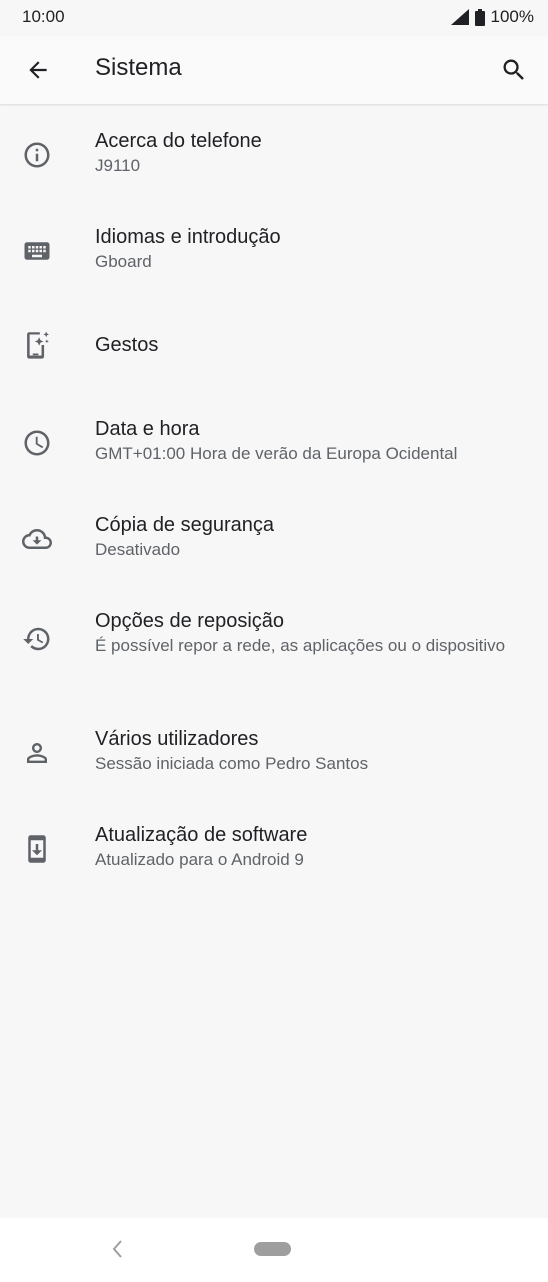 The height and width of the screenshot is (1282, 548). What do you see at coordinates (127, 345) in the screenshot?
I see `settings-item-title: Gestos` at bounding box center [127, 345].